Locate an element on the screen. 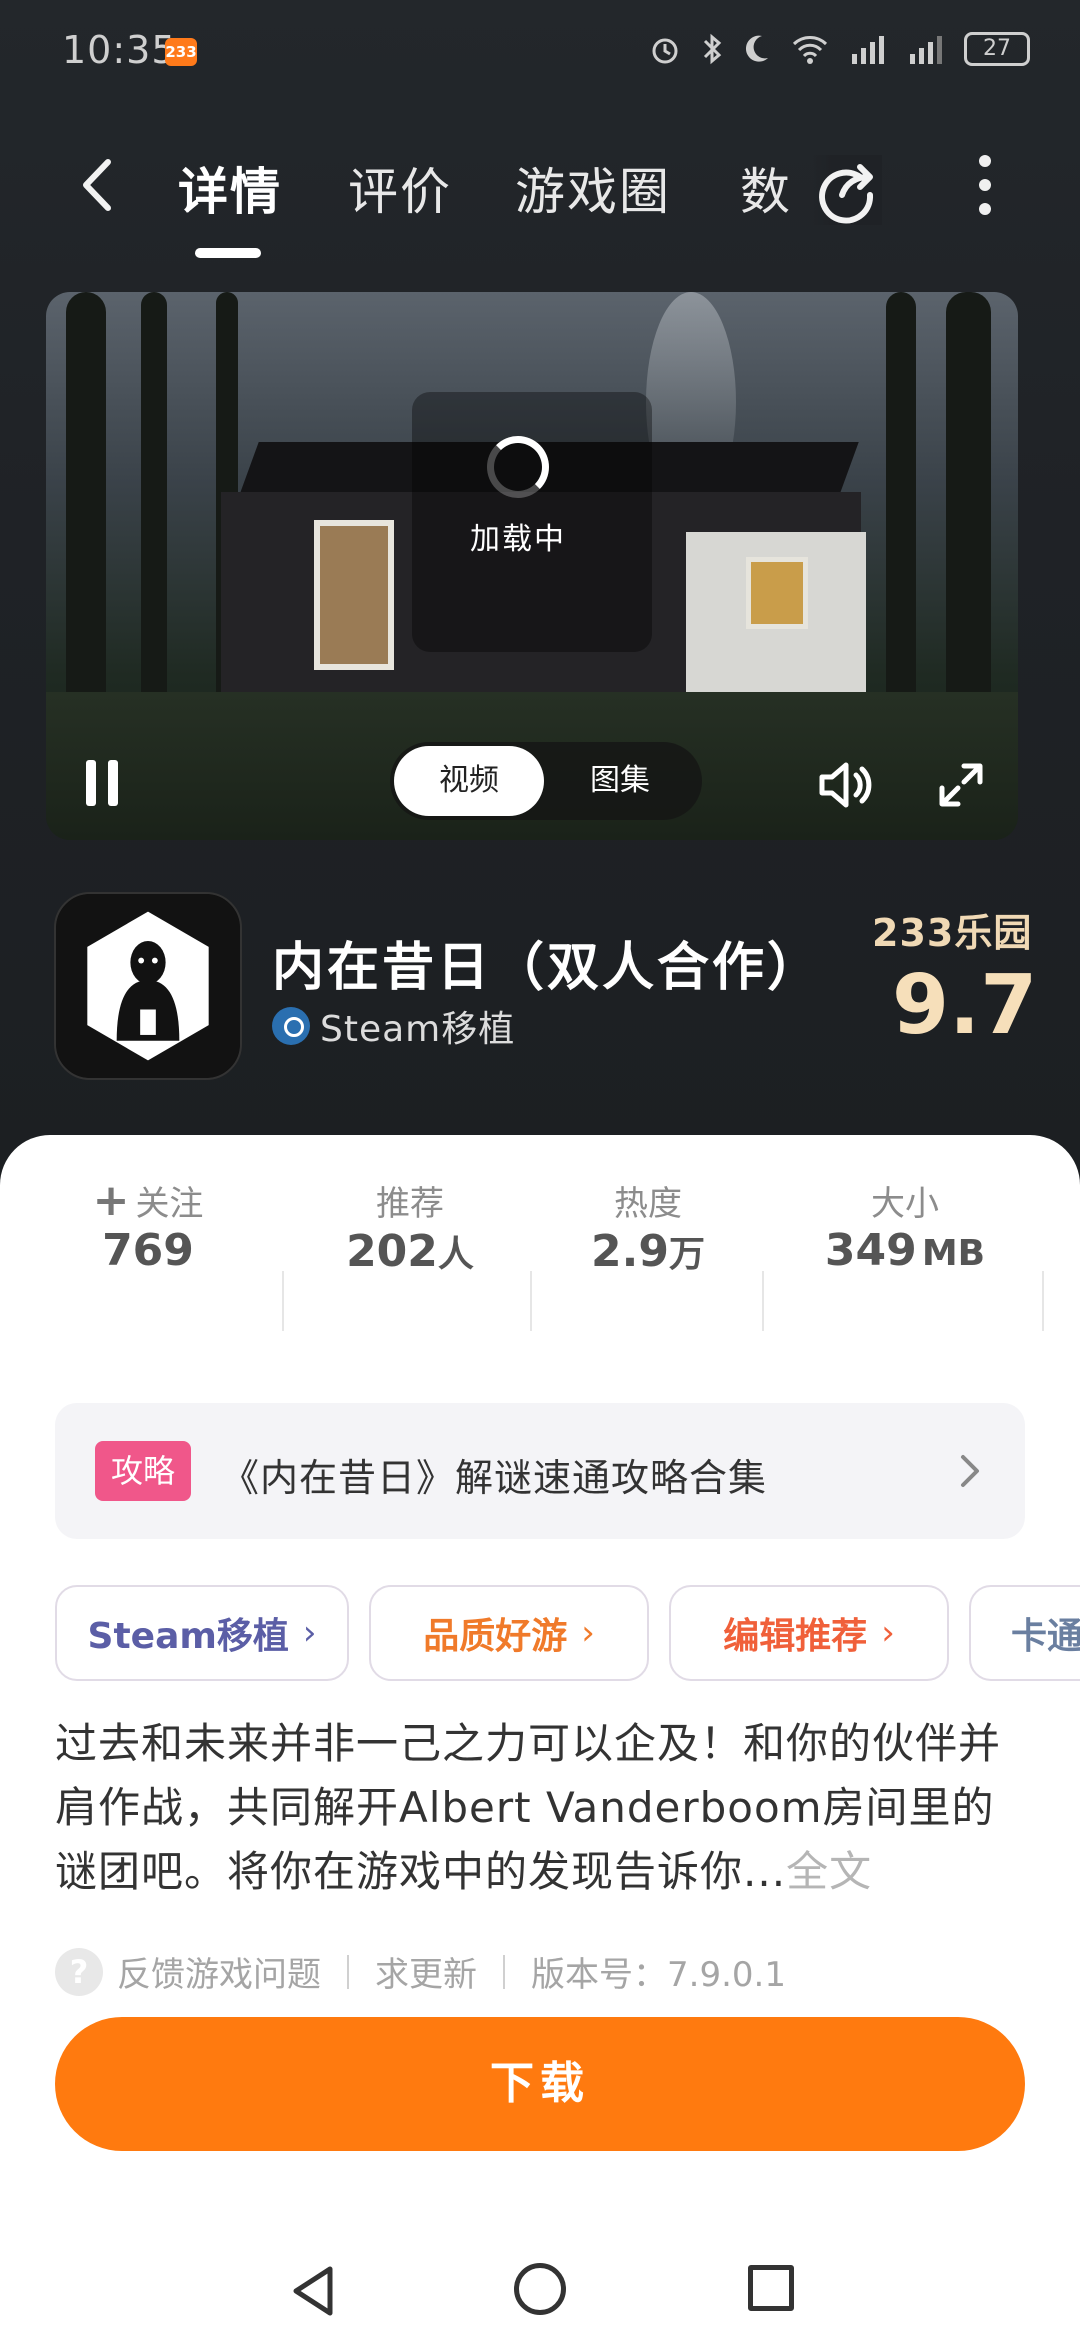 The width and height of the screenshot is (1080, 2340). share-icon is located at coordinates (847, 190).